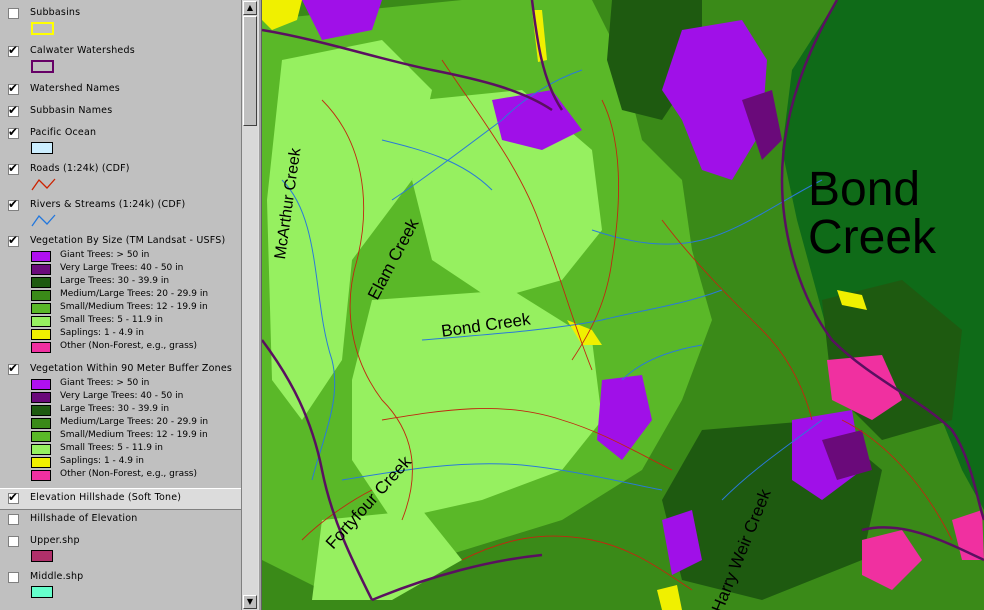 Image resolution: width=984 pixels, height=610 pixels. Describe the element at coordinates (84, 518) in the screenshot. I see `layer-name: Hillshade of Elevation` at that location.